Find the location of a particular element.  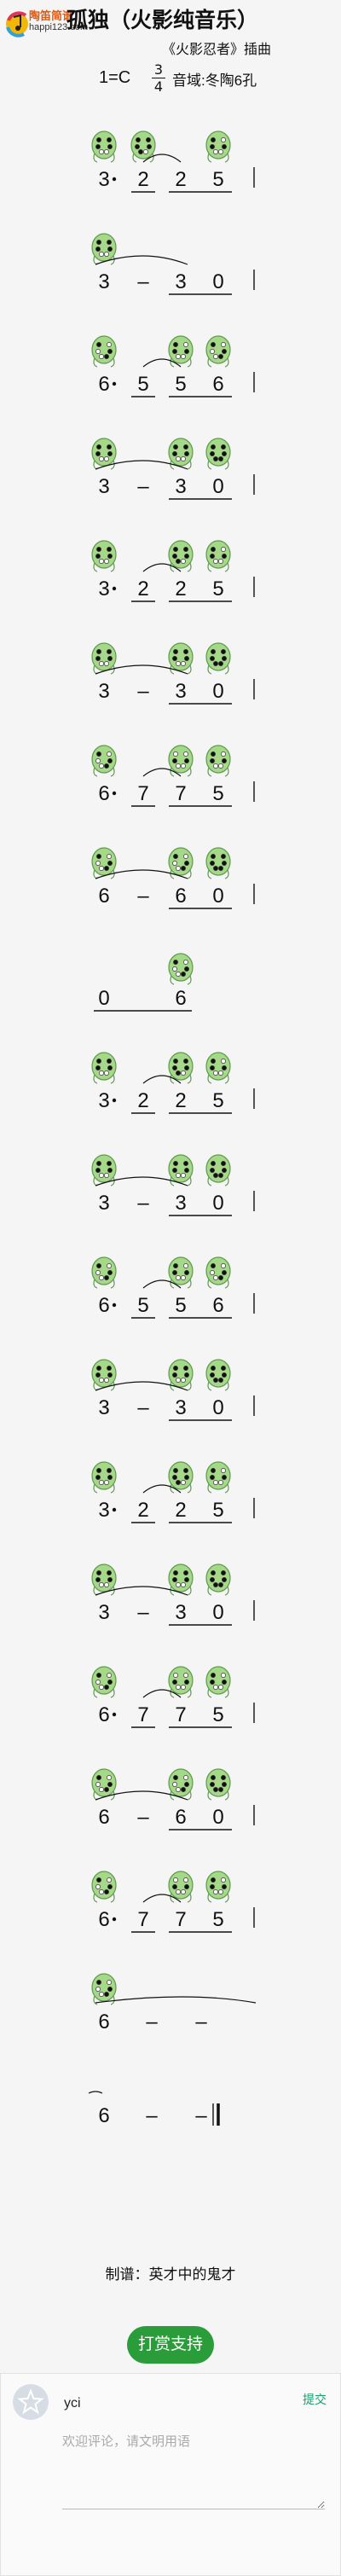

submit-comment-button: 提交 is located at coordinates (315, 2399).